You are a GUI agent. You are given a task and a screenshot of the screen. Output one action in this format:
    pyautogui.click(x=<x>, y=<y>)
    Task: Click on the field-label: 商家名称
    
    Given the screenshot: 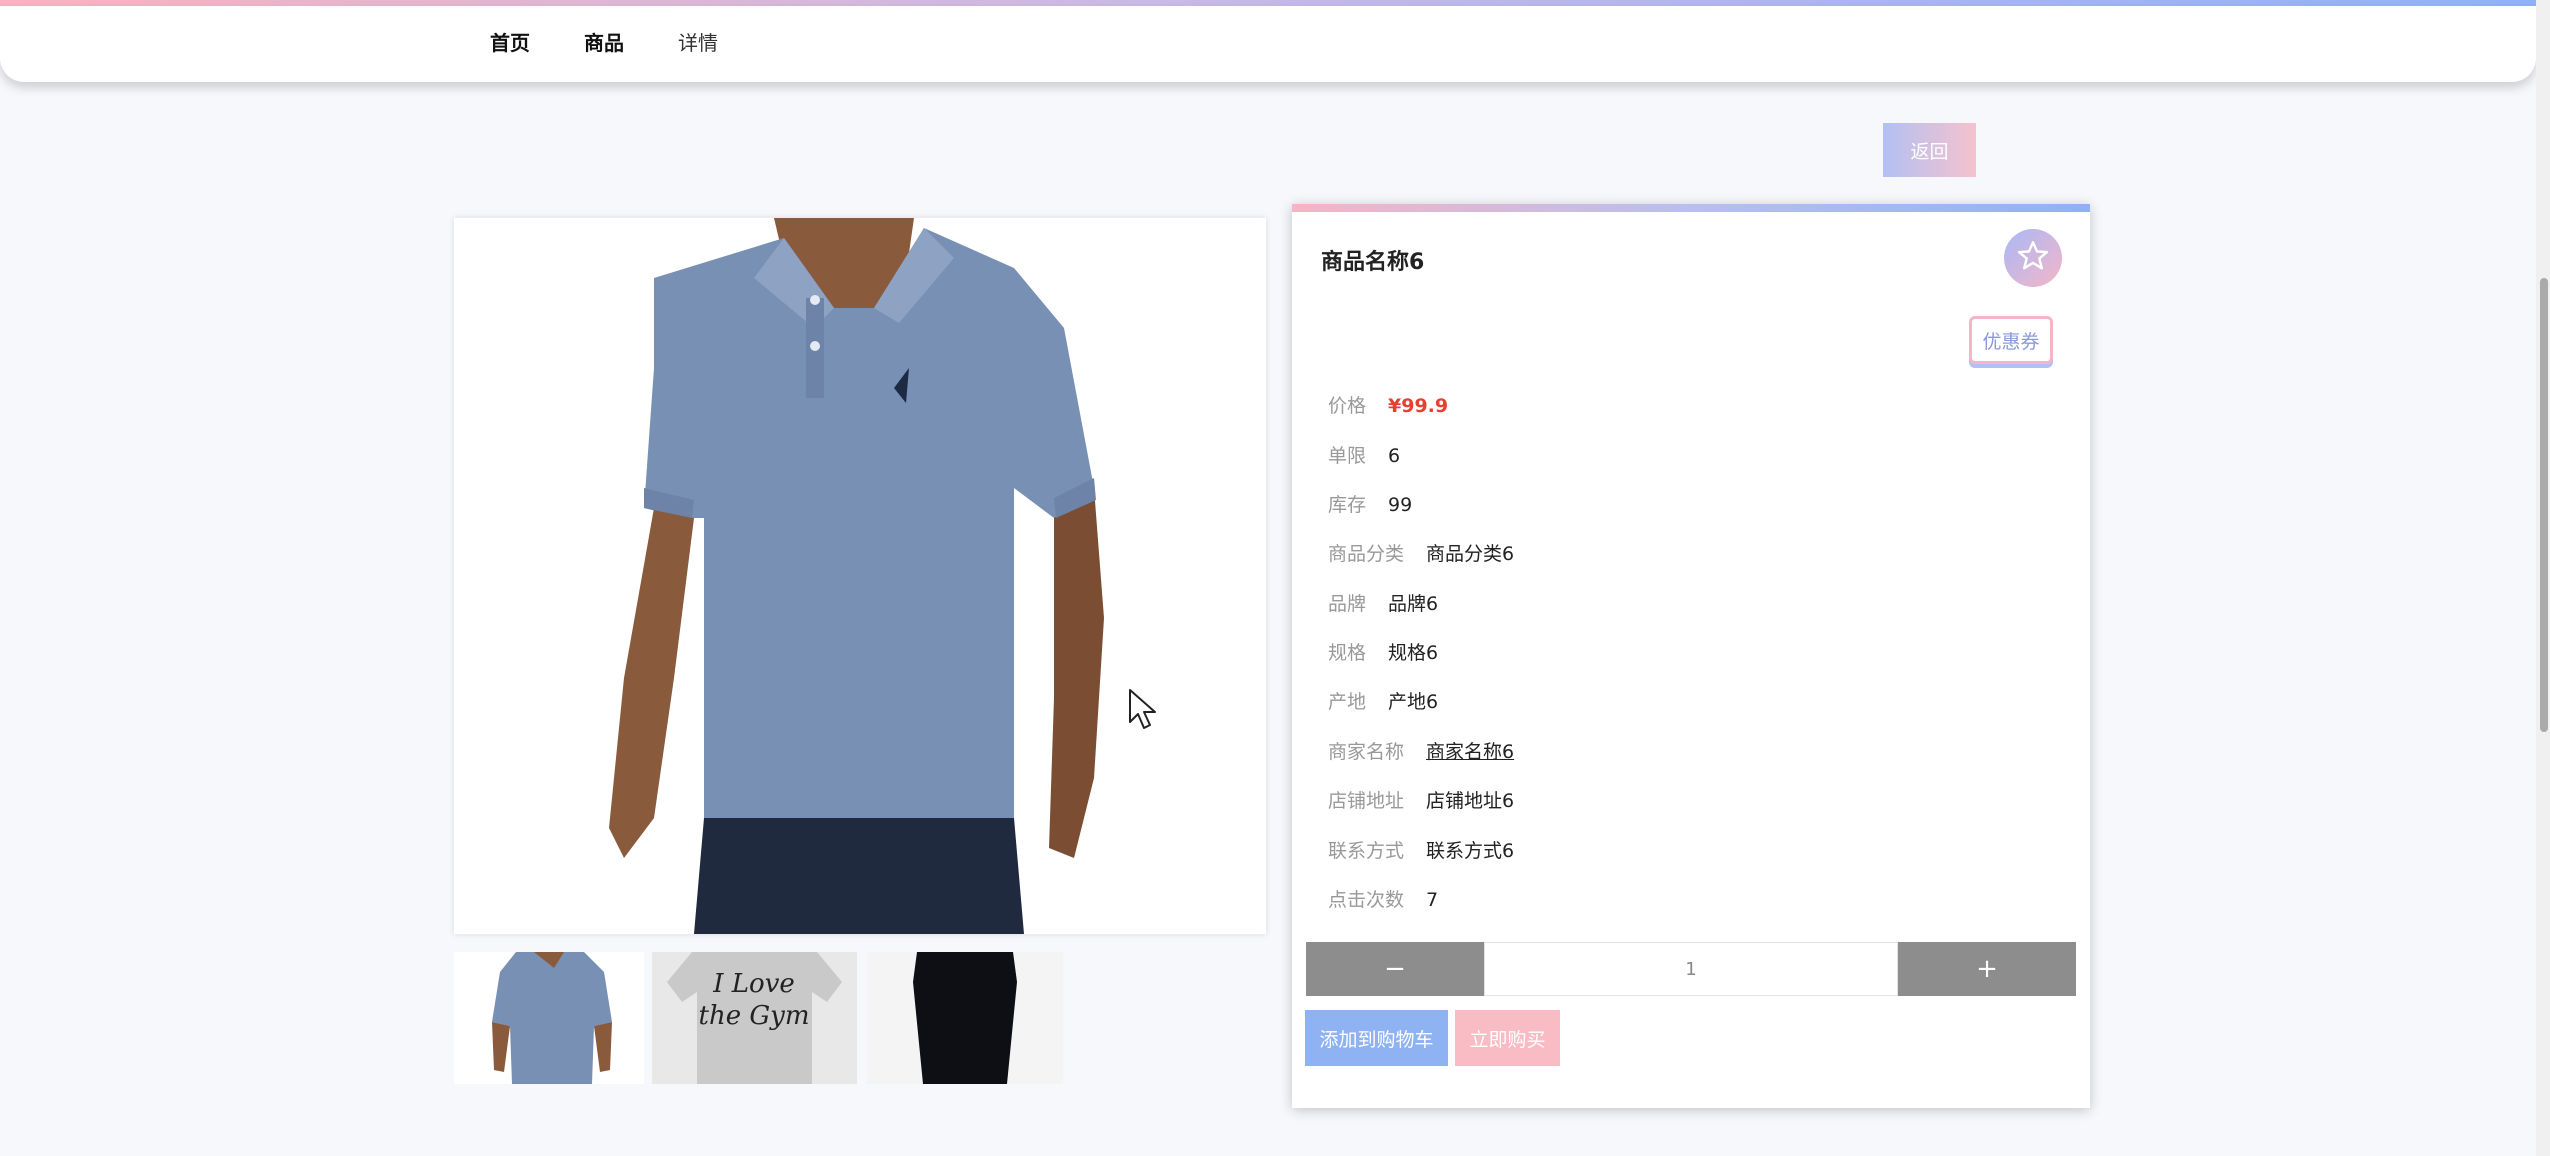 What is the action you would take?
    pyautogui.click(x=1366, y=752)
    